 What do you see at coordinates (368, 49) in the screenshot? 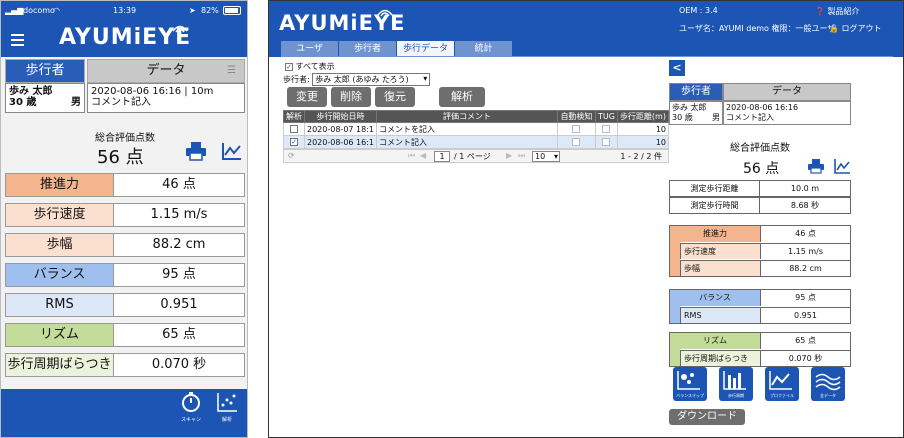
I see `tab-main-1: 歩行者` at bounding box center [368, 49].